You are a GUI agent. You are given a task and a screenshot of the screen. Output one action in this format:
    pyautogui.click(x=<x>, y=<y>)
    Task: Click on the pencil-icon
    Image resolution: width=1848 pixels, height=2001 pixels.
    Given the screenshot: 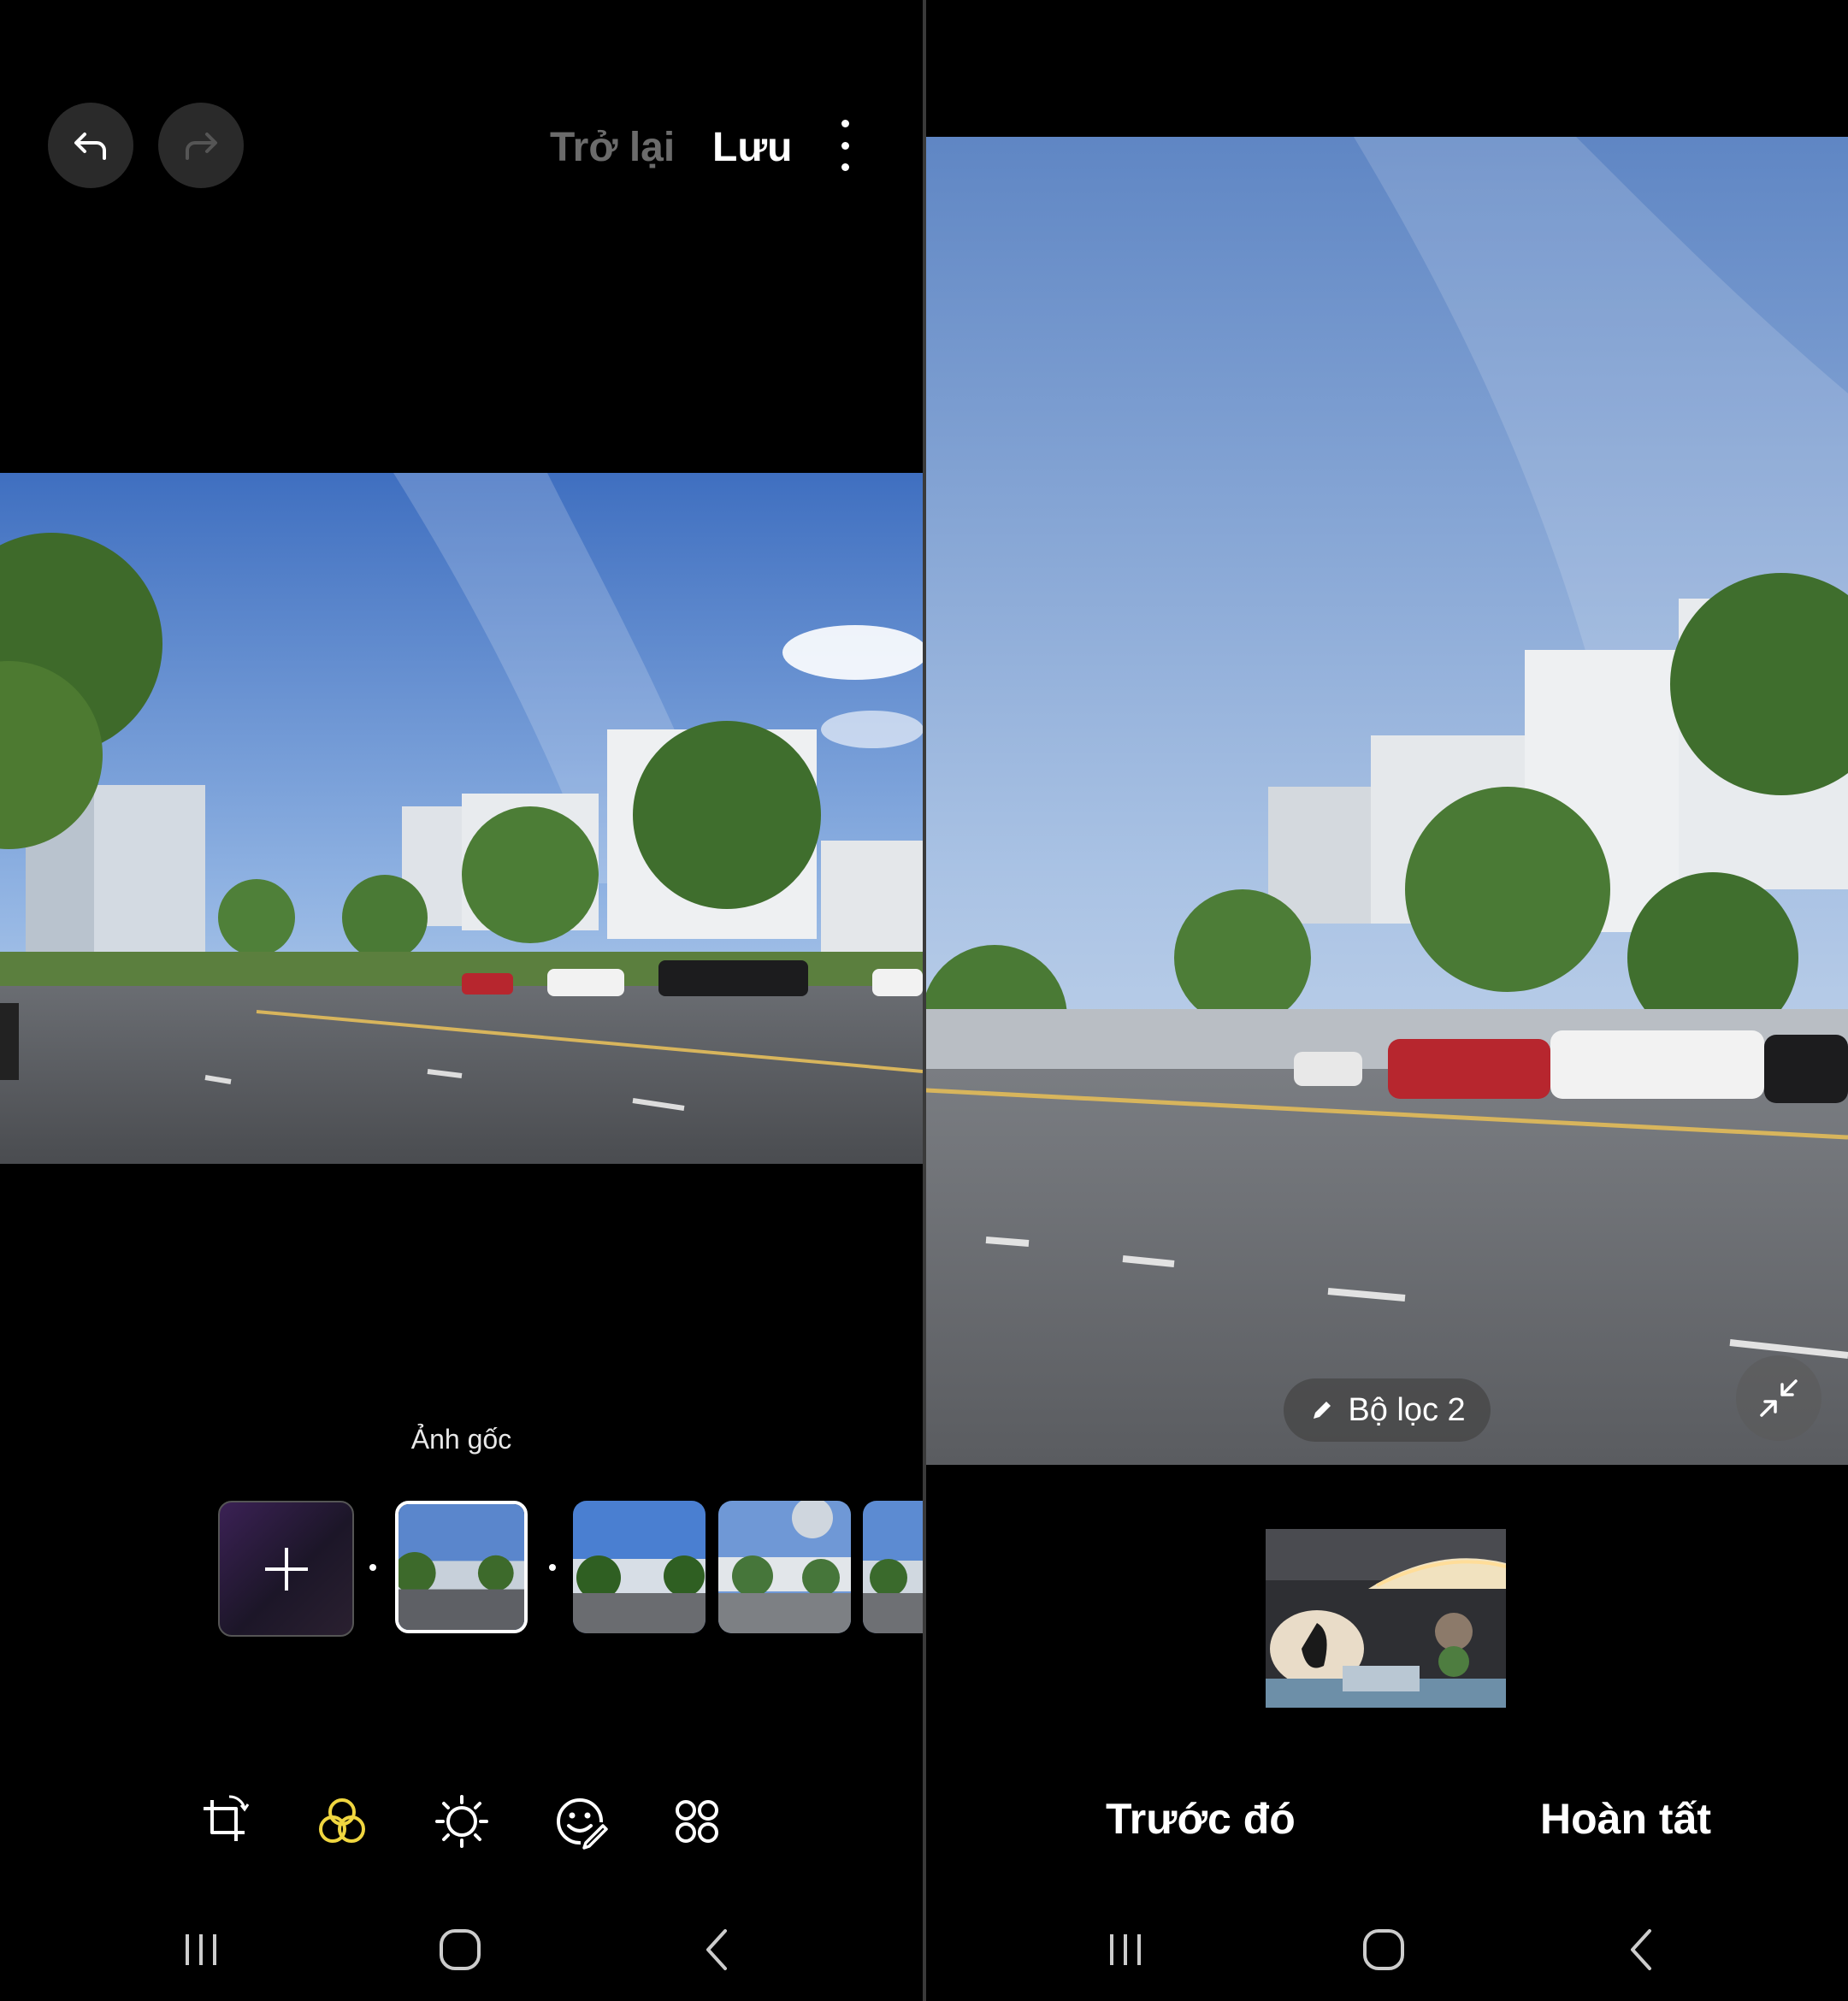 What is the action you would take?
    pyautogui.click(x=1322, y=1410)
    